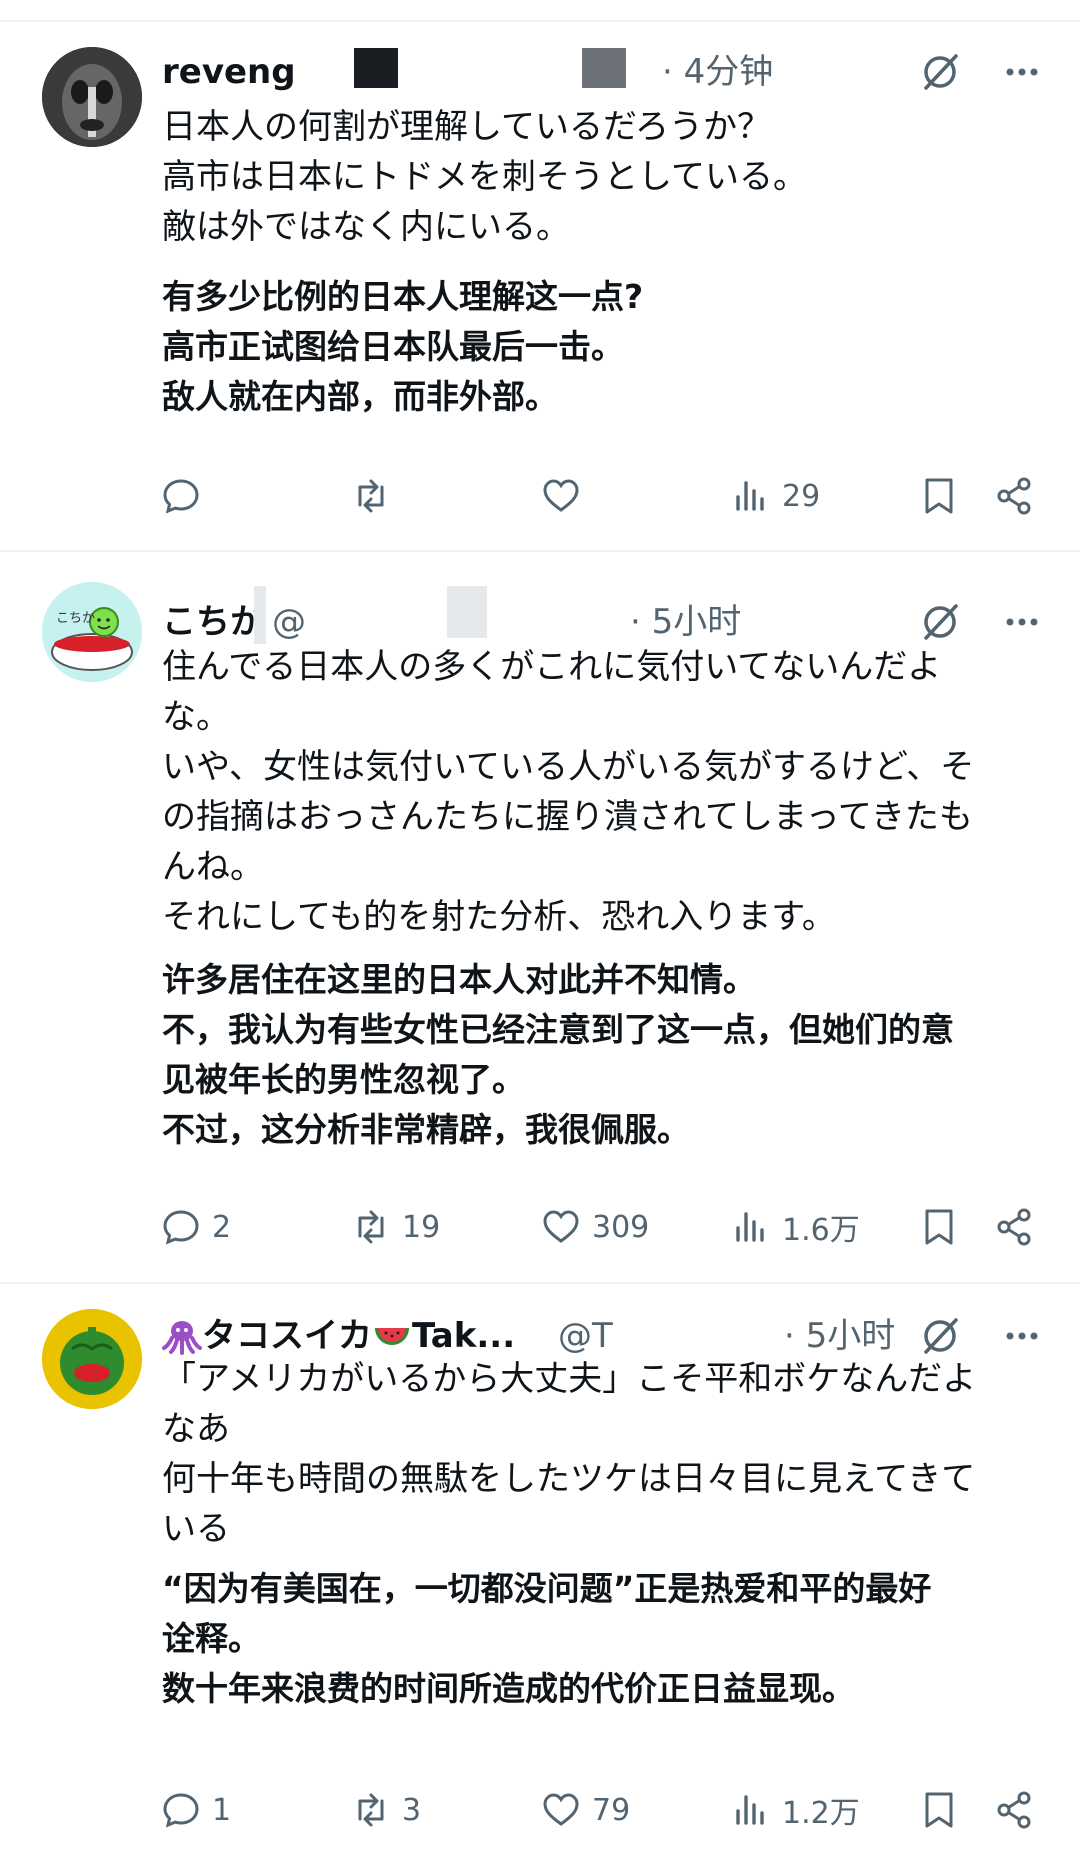 This screenshot has height=1856, width=1080. Describe the element at coordinates (459, 979) in the screenshot. I see `text-line: 许多居住在这里的日本人对此并不知情。` at that location.